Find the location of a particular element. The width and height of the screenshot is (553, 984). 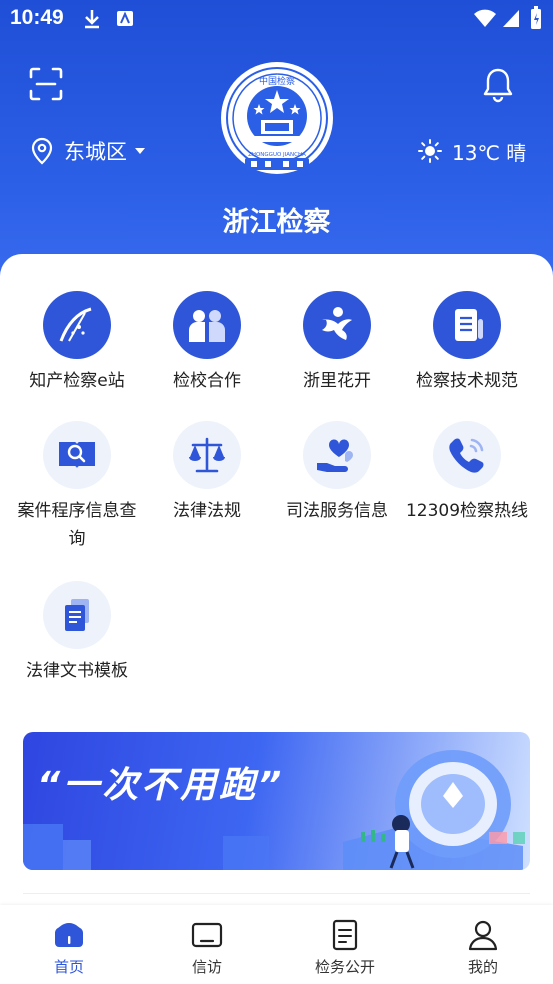

service-label: 检校合作 is located at coordinates (207, 381).